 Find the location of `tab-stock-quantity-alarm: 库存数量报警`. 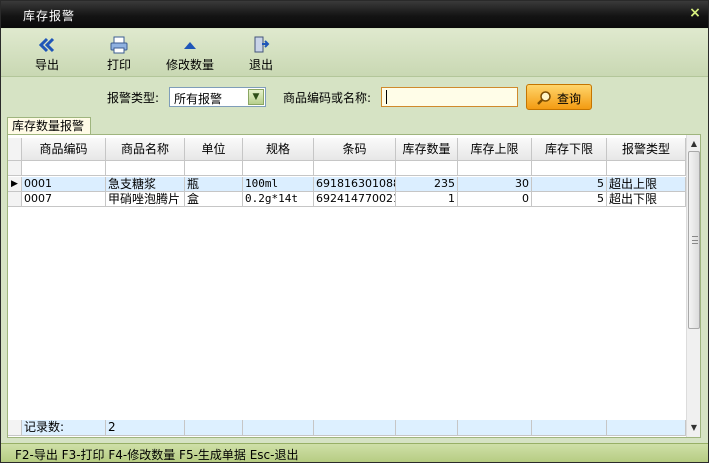

tab-stock-quantity-alarm: 库存数量报警 is located at coordinates (49, 125).